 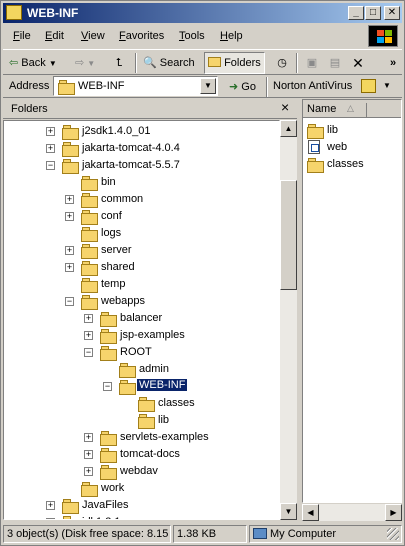 What do you see at coordinates (139, 471) in the screenshot?
I see `tree-item-label: webdav` at bounding box center [139, 471].